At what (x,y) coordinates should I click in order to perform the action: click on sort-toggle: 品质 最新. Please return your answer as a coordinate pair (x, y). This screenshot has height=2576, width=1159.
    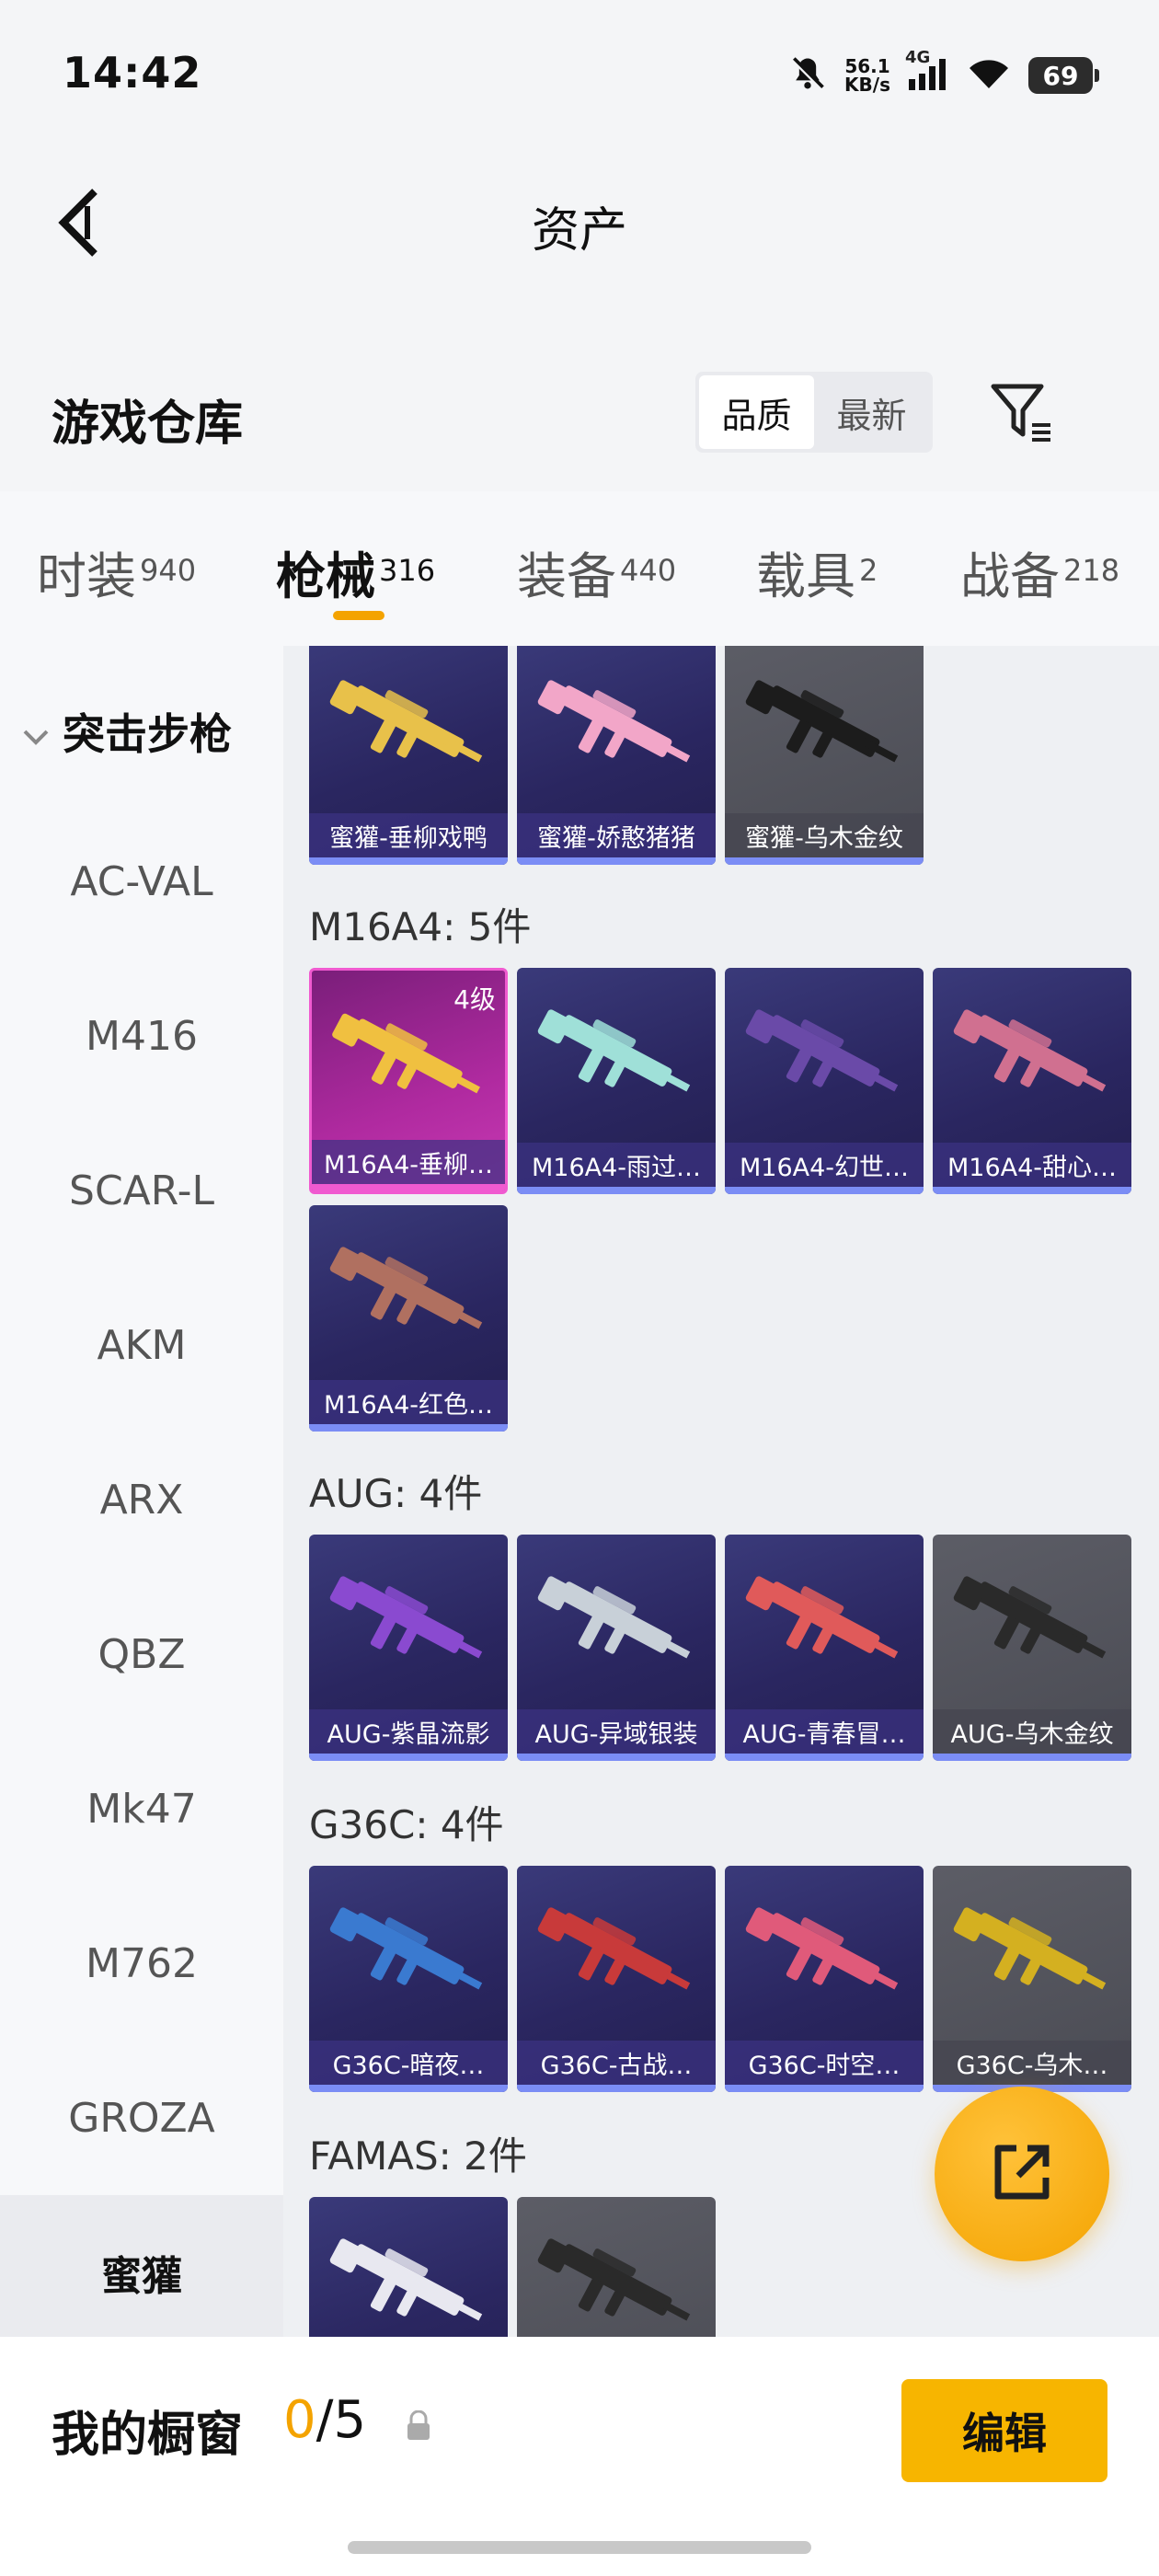
    Looking at the image, I should click on (814, 412).